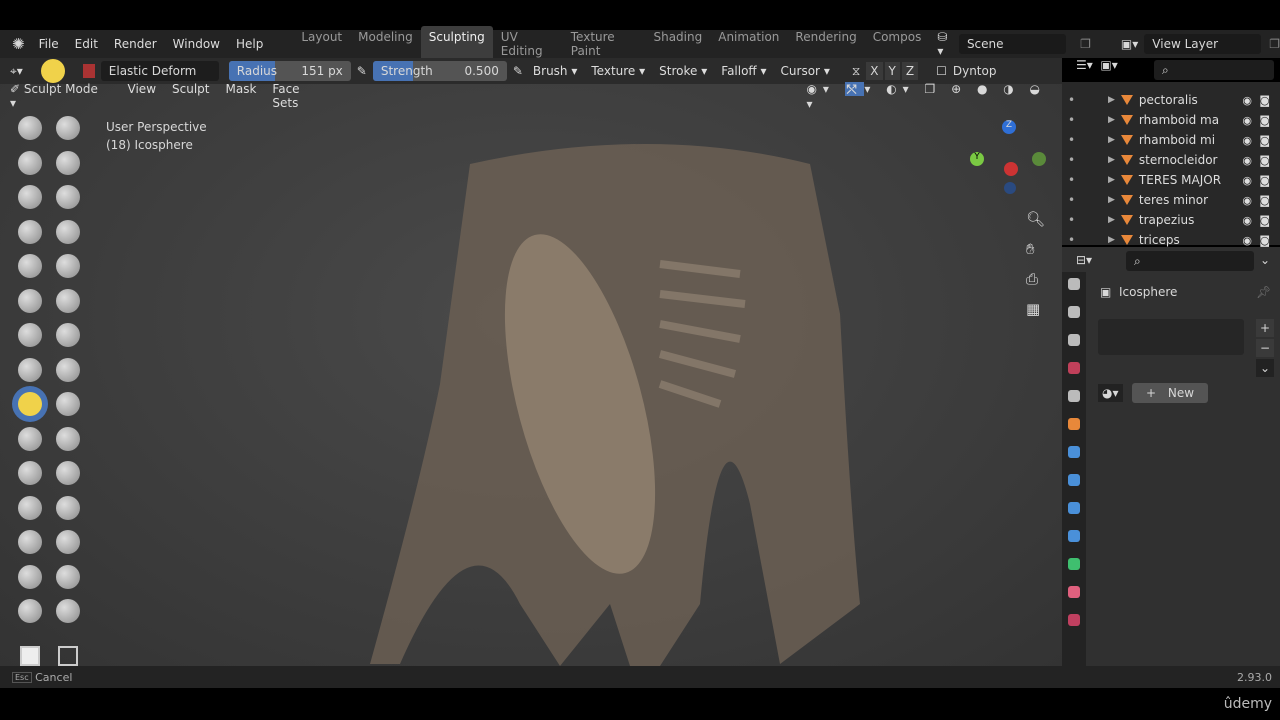 The height and width of the screenshot is (720, 1280). Describe the element at coordinates (1085, 44) in the screenshot. I see `scene-copy-icon: ❐` at that location.